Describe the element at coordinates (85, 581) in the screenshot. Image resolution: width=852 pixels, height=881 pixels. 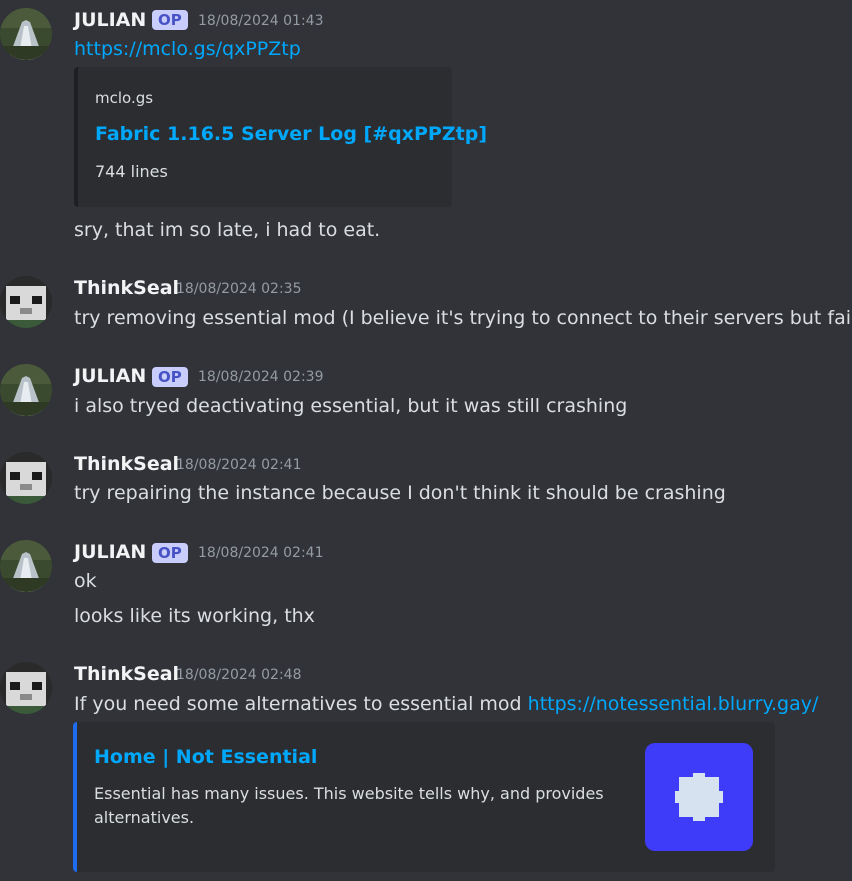
I see `message-text: ok` at that location.